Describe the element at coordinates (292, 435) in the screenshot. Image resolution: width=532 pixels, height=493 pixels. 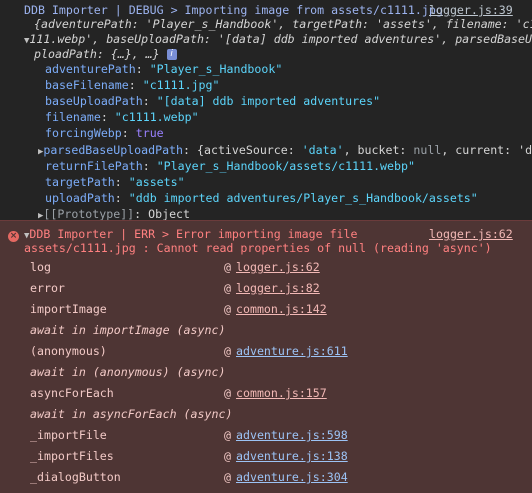
I see `stack-source-link: adventure.js:598` at that location.